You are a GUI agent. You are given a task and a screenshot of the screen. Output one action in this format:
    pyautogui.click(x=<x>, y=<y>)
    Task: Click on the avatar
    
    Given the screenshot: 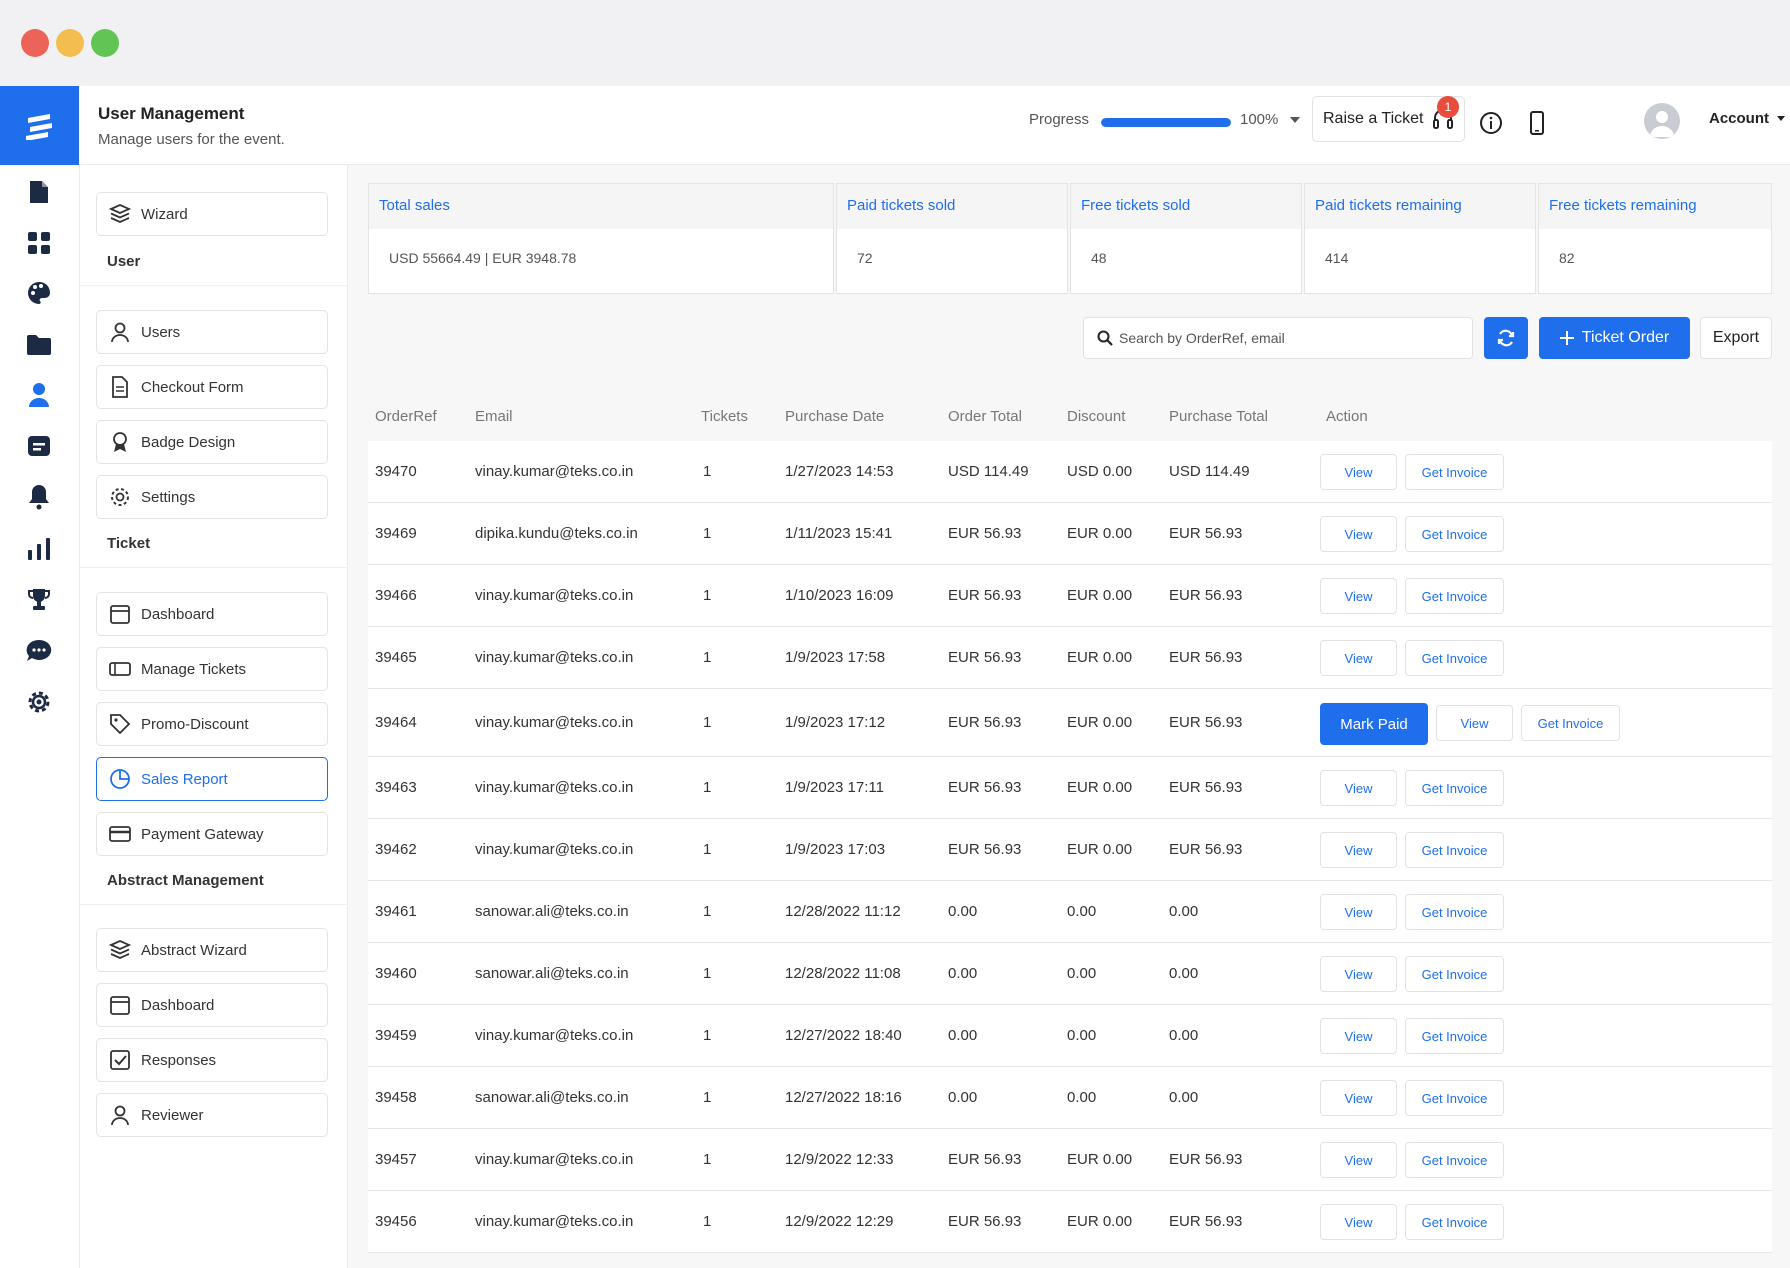 What is the action you would take?
    pyautogui.click(x=1662, y=121)
    